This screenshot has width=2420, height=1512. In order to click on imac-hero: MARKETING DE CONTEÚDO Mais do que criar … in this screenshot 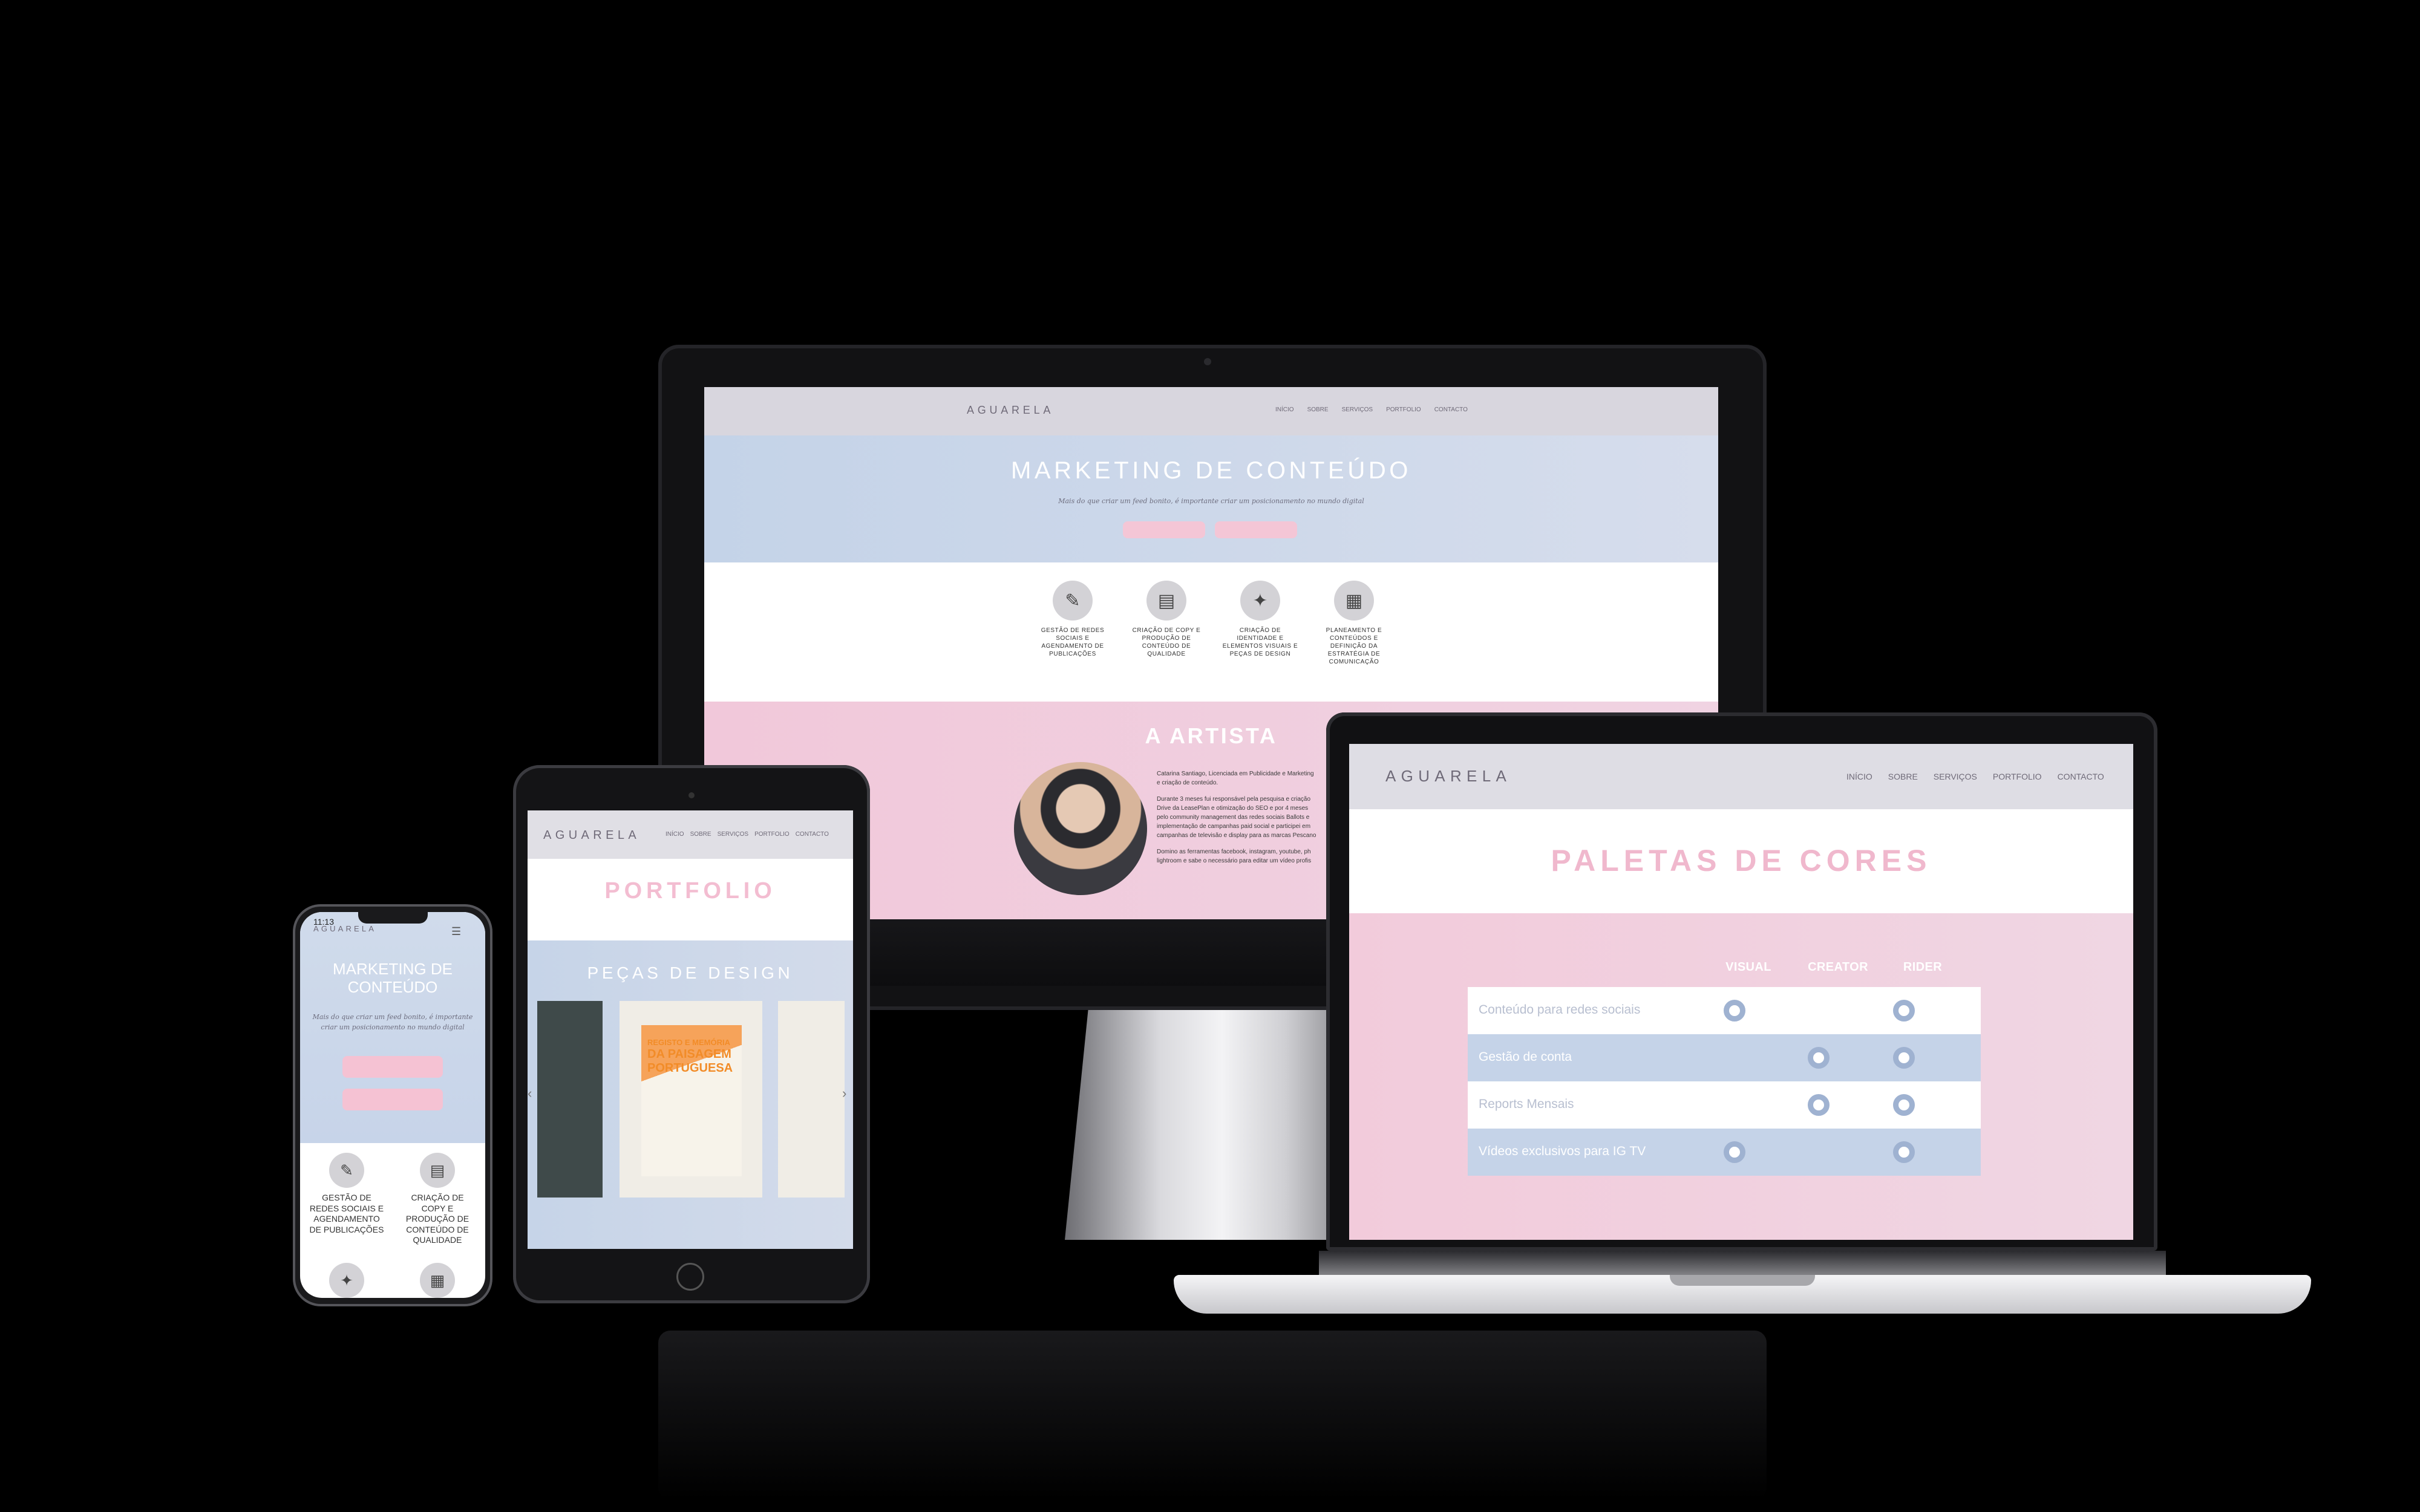, I will do `click(1211, 498)`.